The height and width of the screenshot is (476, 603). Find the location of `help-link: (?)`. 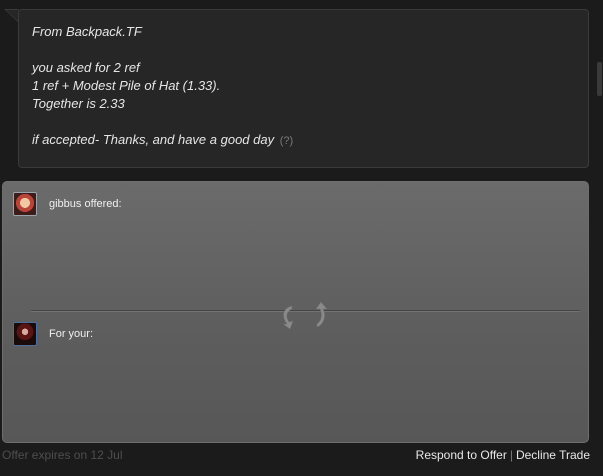

help-link: (?) is located at coordinates (286, 141).